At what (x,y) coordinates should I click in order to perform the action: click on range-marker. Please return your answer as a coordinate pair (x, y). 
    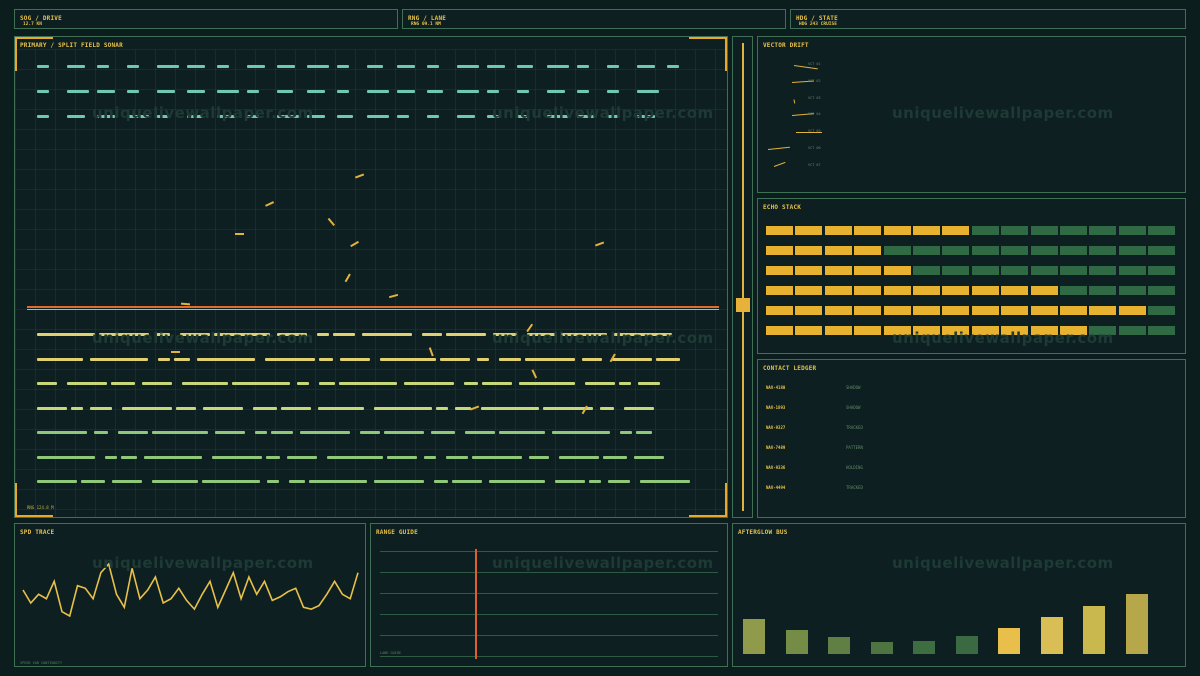
    Looking at the image, I should click on (476, 604).